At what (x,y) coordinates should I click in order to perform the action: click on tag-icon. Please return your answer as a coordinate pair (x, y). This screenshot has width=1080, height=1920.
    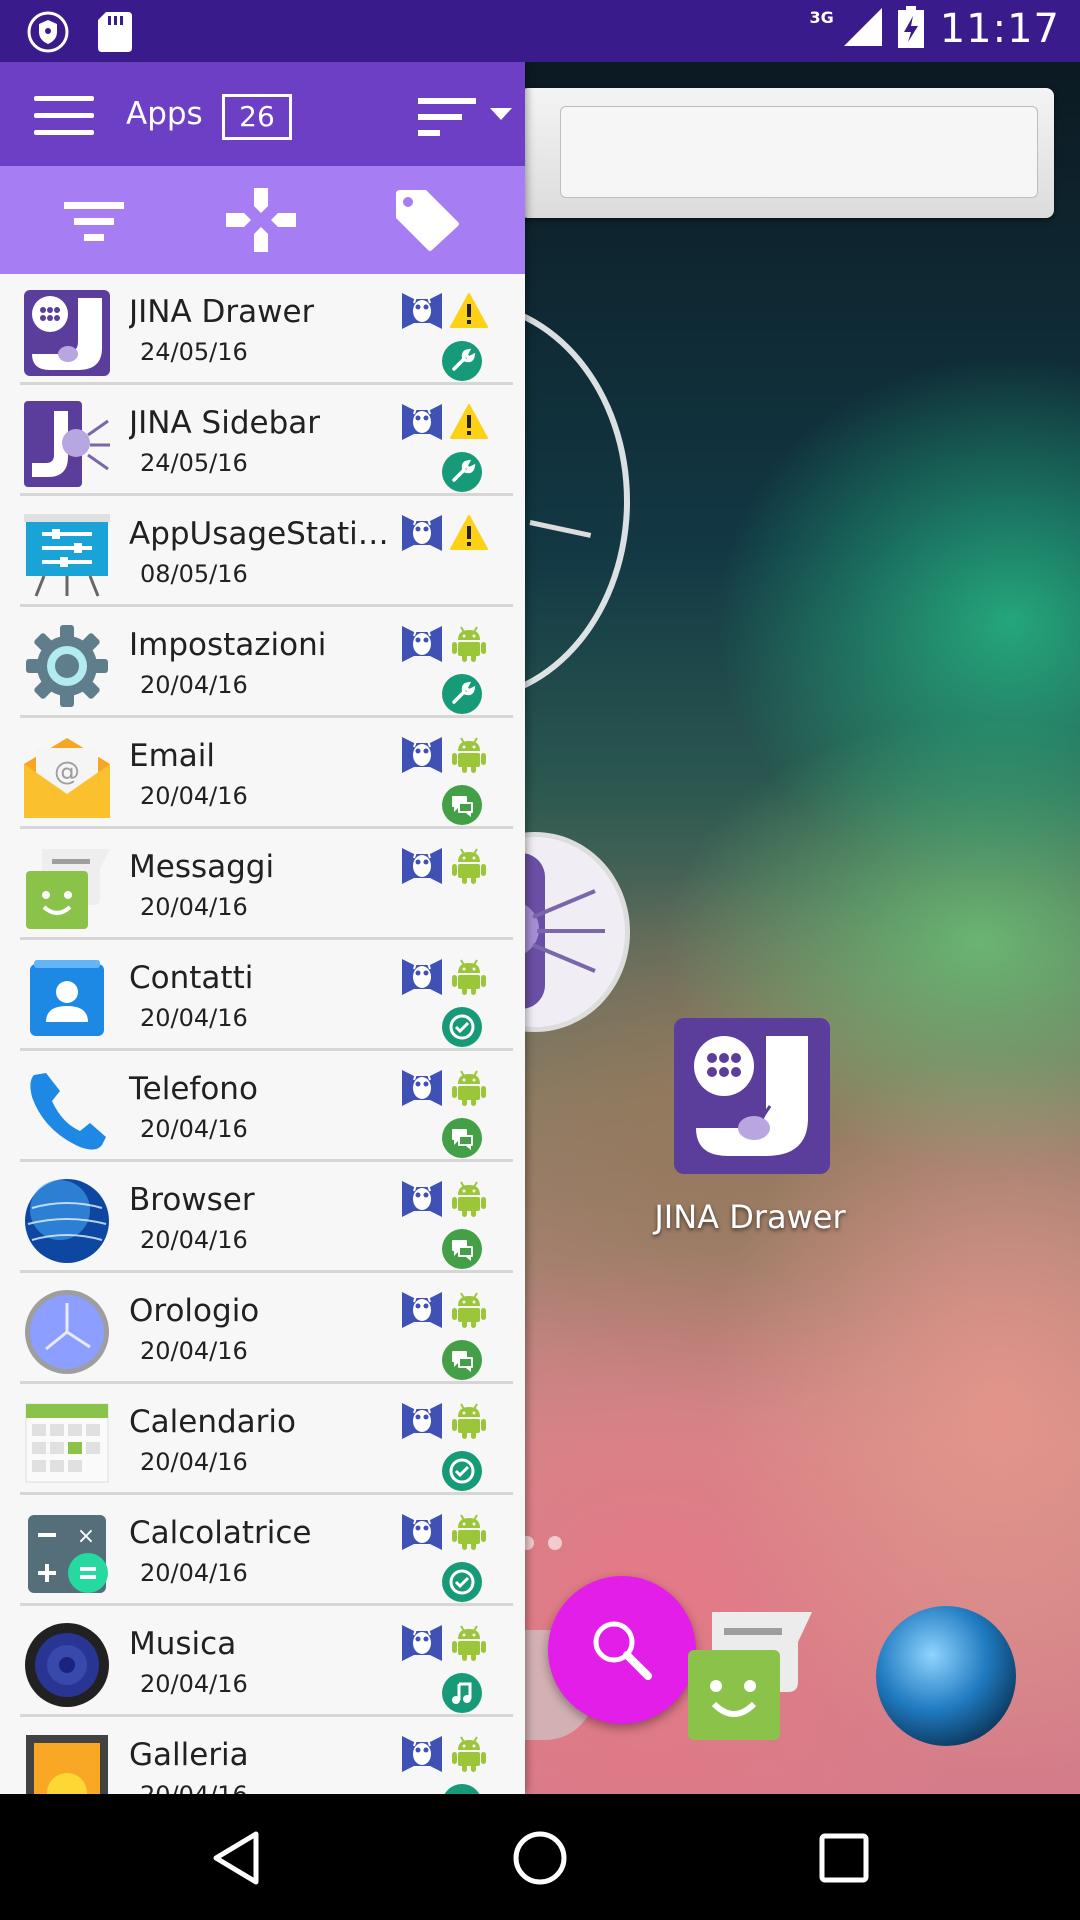
    Looking at the image, I should click on (427, 220).